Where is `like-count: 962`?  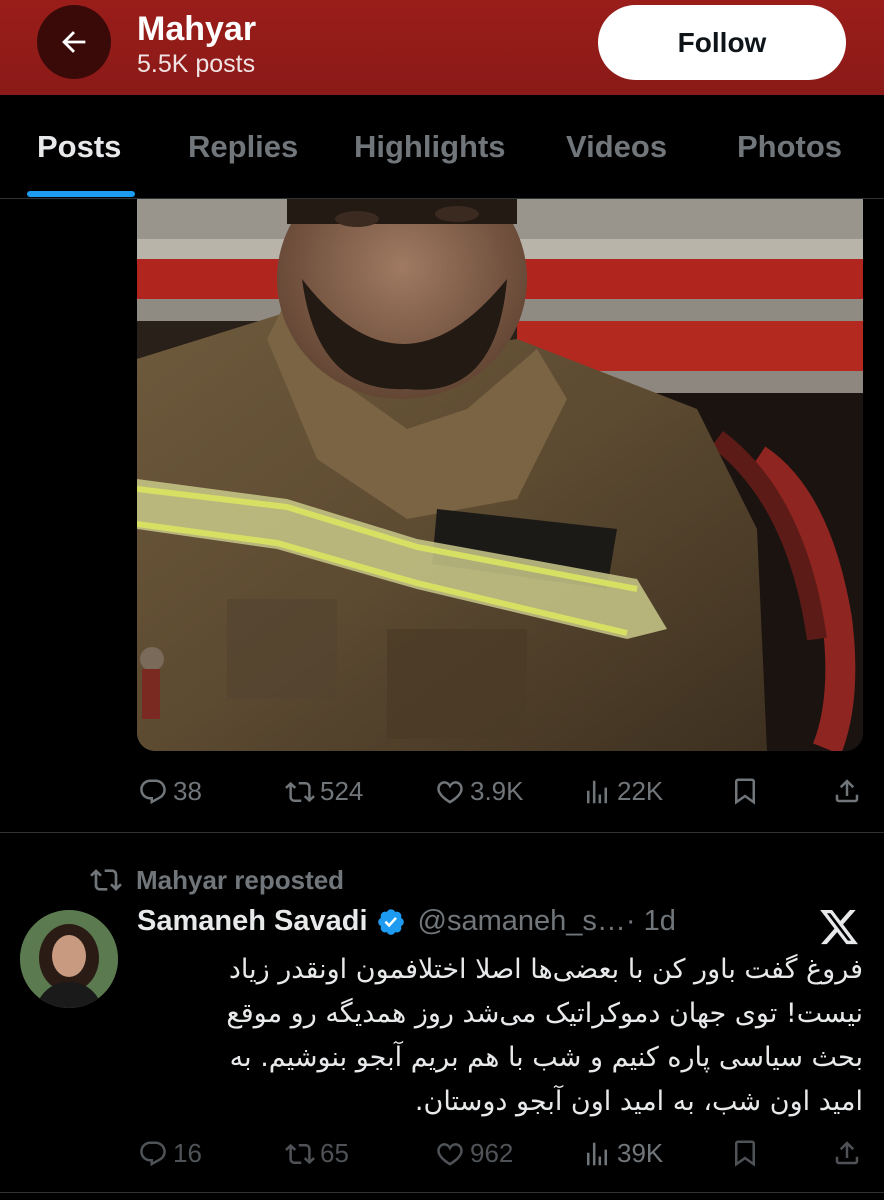
like-count: 962 is located at coordinates (492, 1153).